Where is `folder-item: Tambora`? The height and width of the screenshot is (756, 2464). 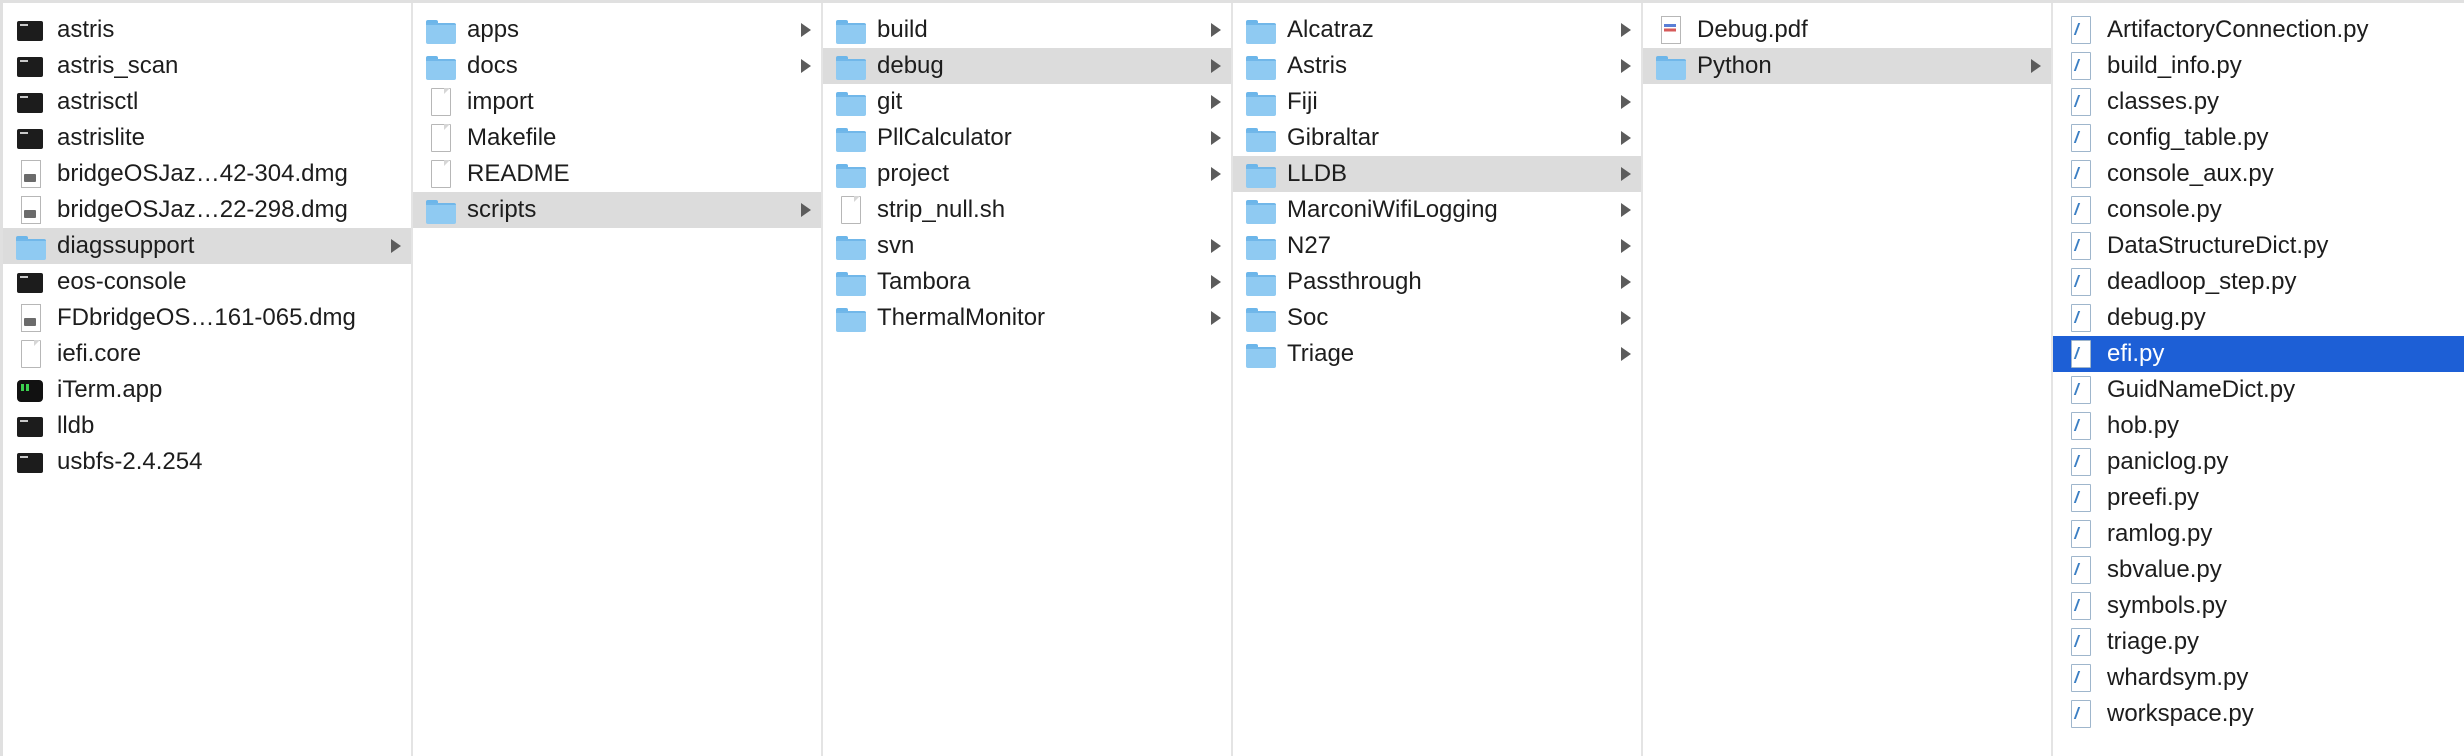
folder-item: Tambora is located at coordinates (1027, 282).